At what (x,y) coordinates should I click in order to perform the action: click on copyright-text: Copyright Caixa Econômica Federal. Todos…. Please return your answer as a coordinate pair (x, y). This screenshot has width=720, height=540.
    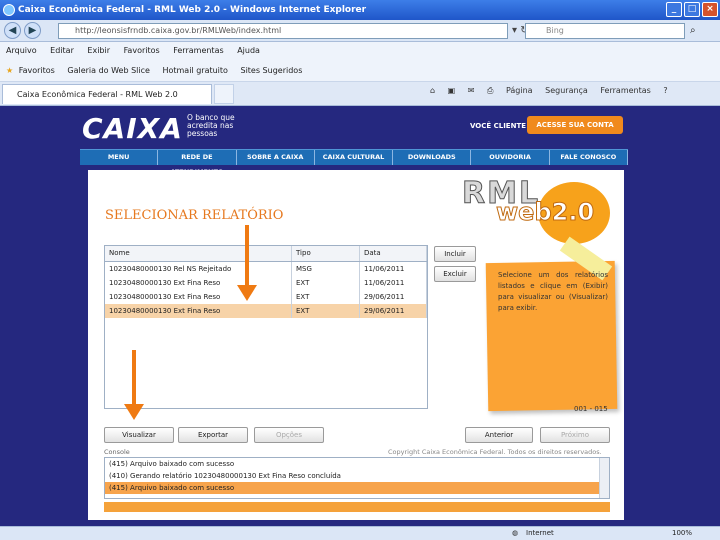
    Looking at the image, I should click on (495, 452).